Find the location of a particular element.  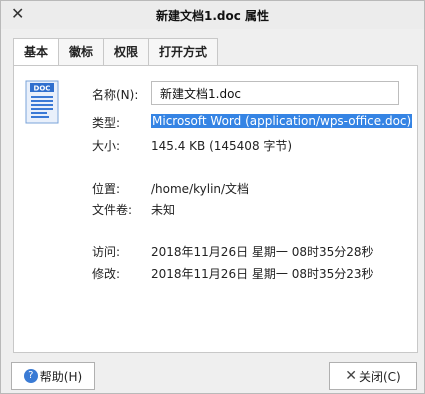

tab-bar: 基本 徽标 权限 打开方式 is located at coordinates (116, 52).